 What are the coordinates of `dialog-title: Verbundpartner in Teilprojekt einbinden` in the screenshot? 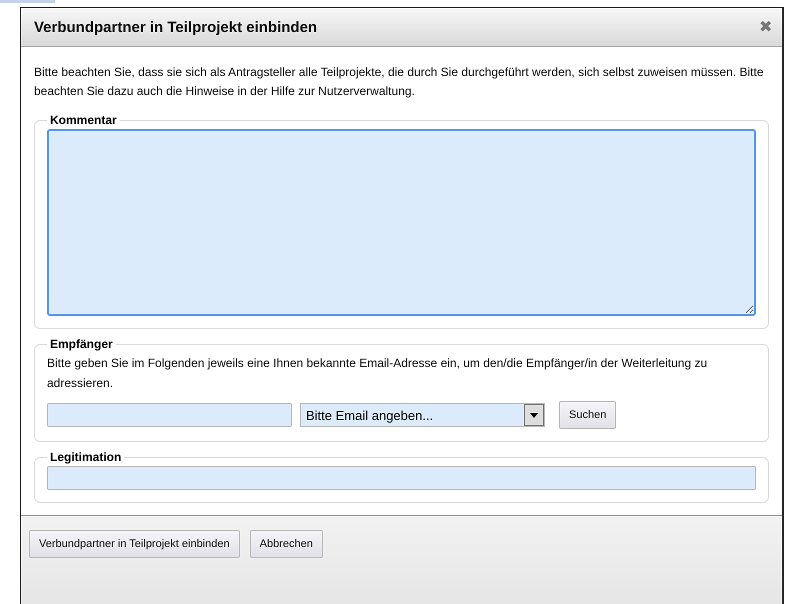 It's located at (176, 27).